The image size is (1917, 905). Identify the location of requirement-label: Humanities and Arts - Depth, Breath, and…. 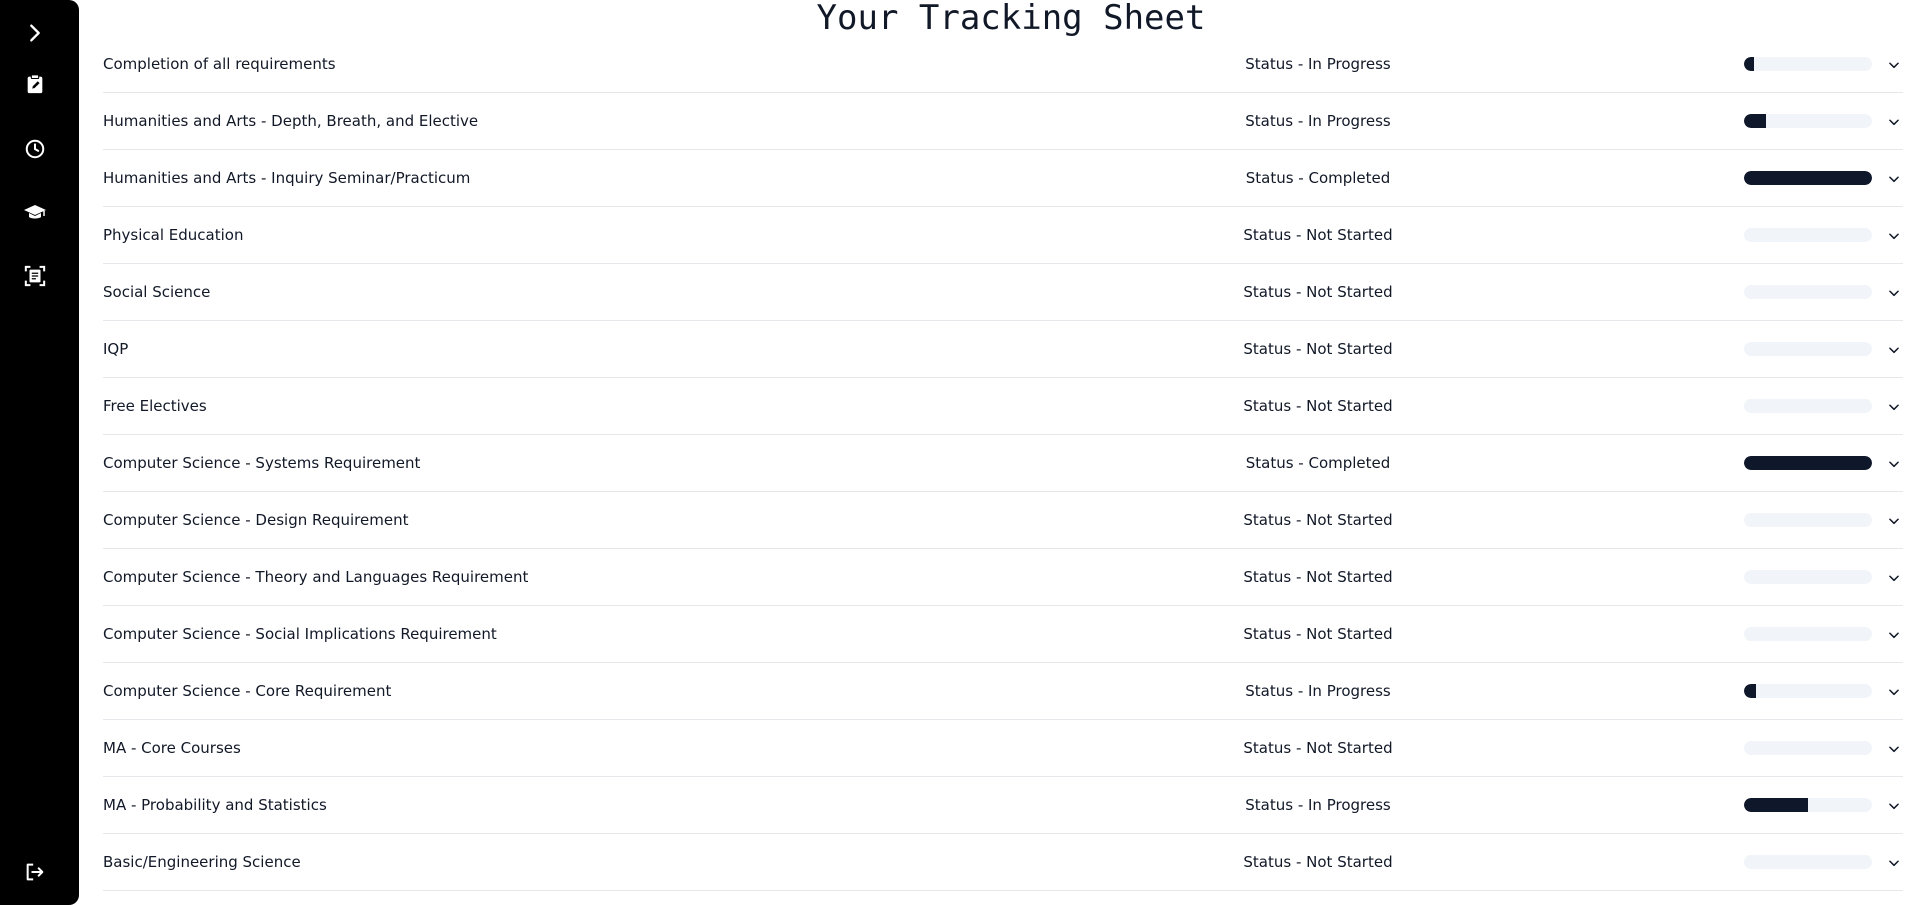
(291, 121).